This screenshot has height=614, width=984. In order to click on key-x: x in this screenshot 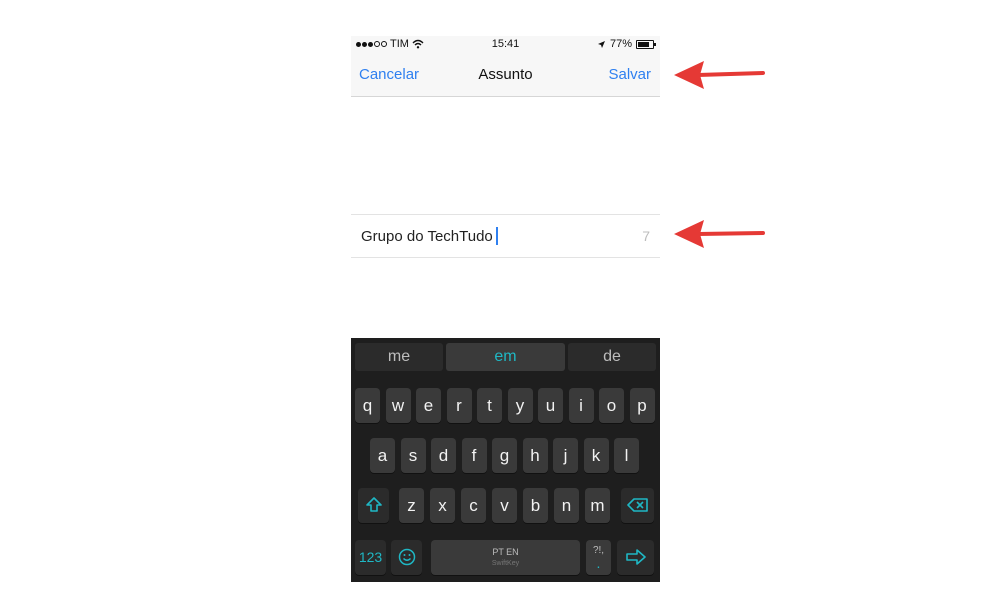, I will do `click(442, 505)`.